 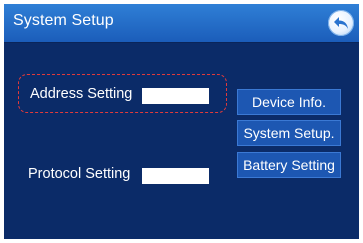 I want to click on device-info-button: Device Info., so click(x=289, y=102).